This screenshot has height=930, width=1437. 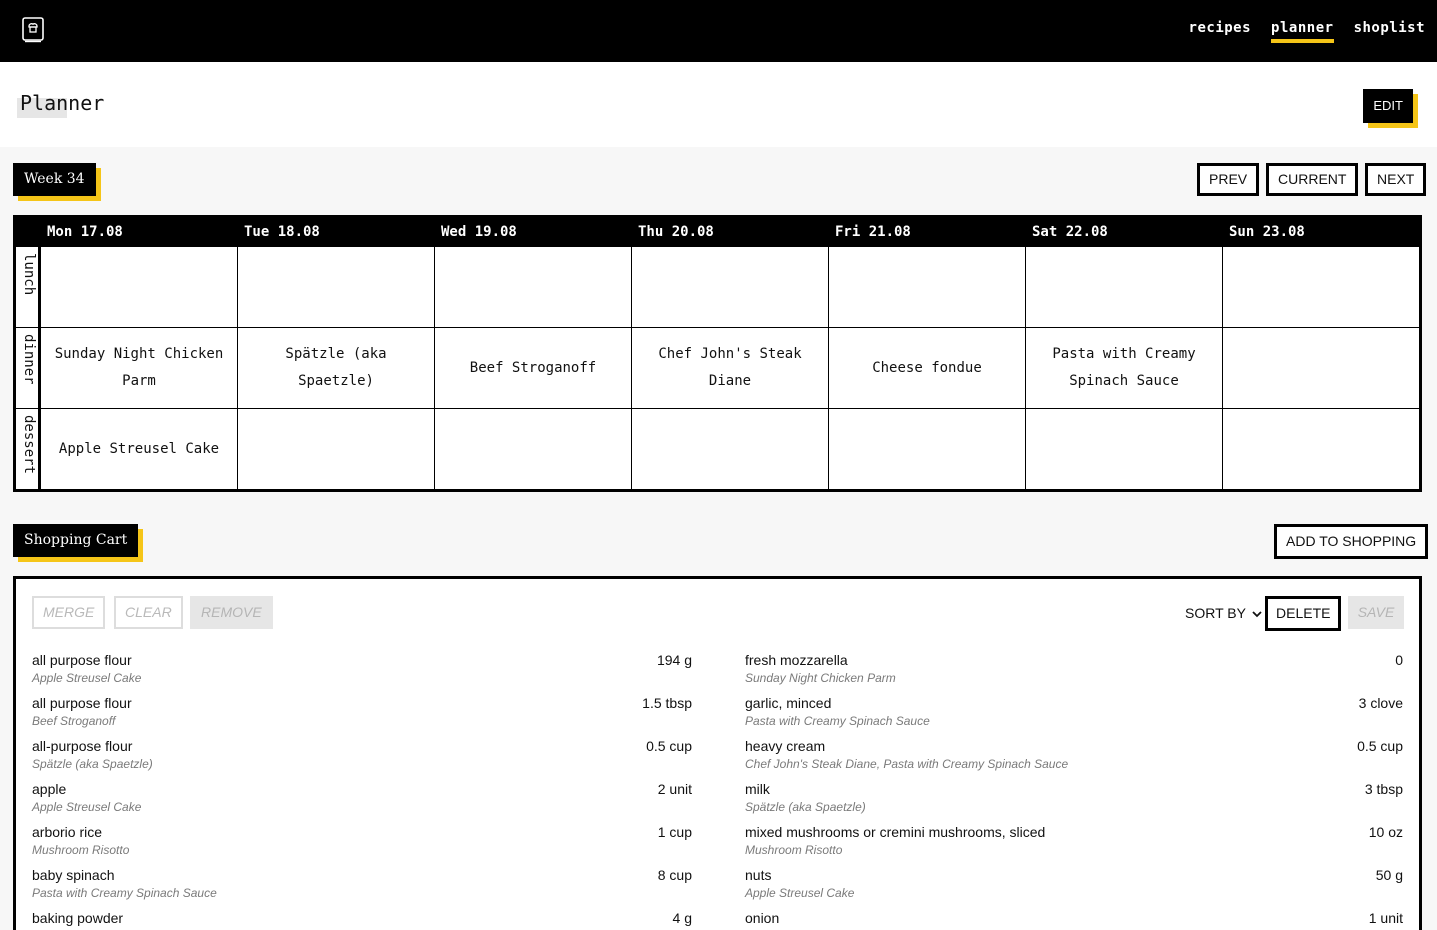 What do you see at coordinates (533, 449) in the screenshot?
I see `slot-dessert-wed` at bounding box center [533, 449].